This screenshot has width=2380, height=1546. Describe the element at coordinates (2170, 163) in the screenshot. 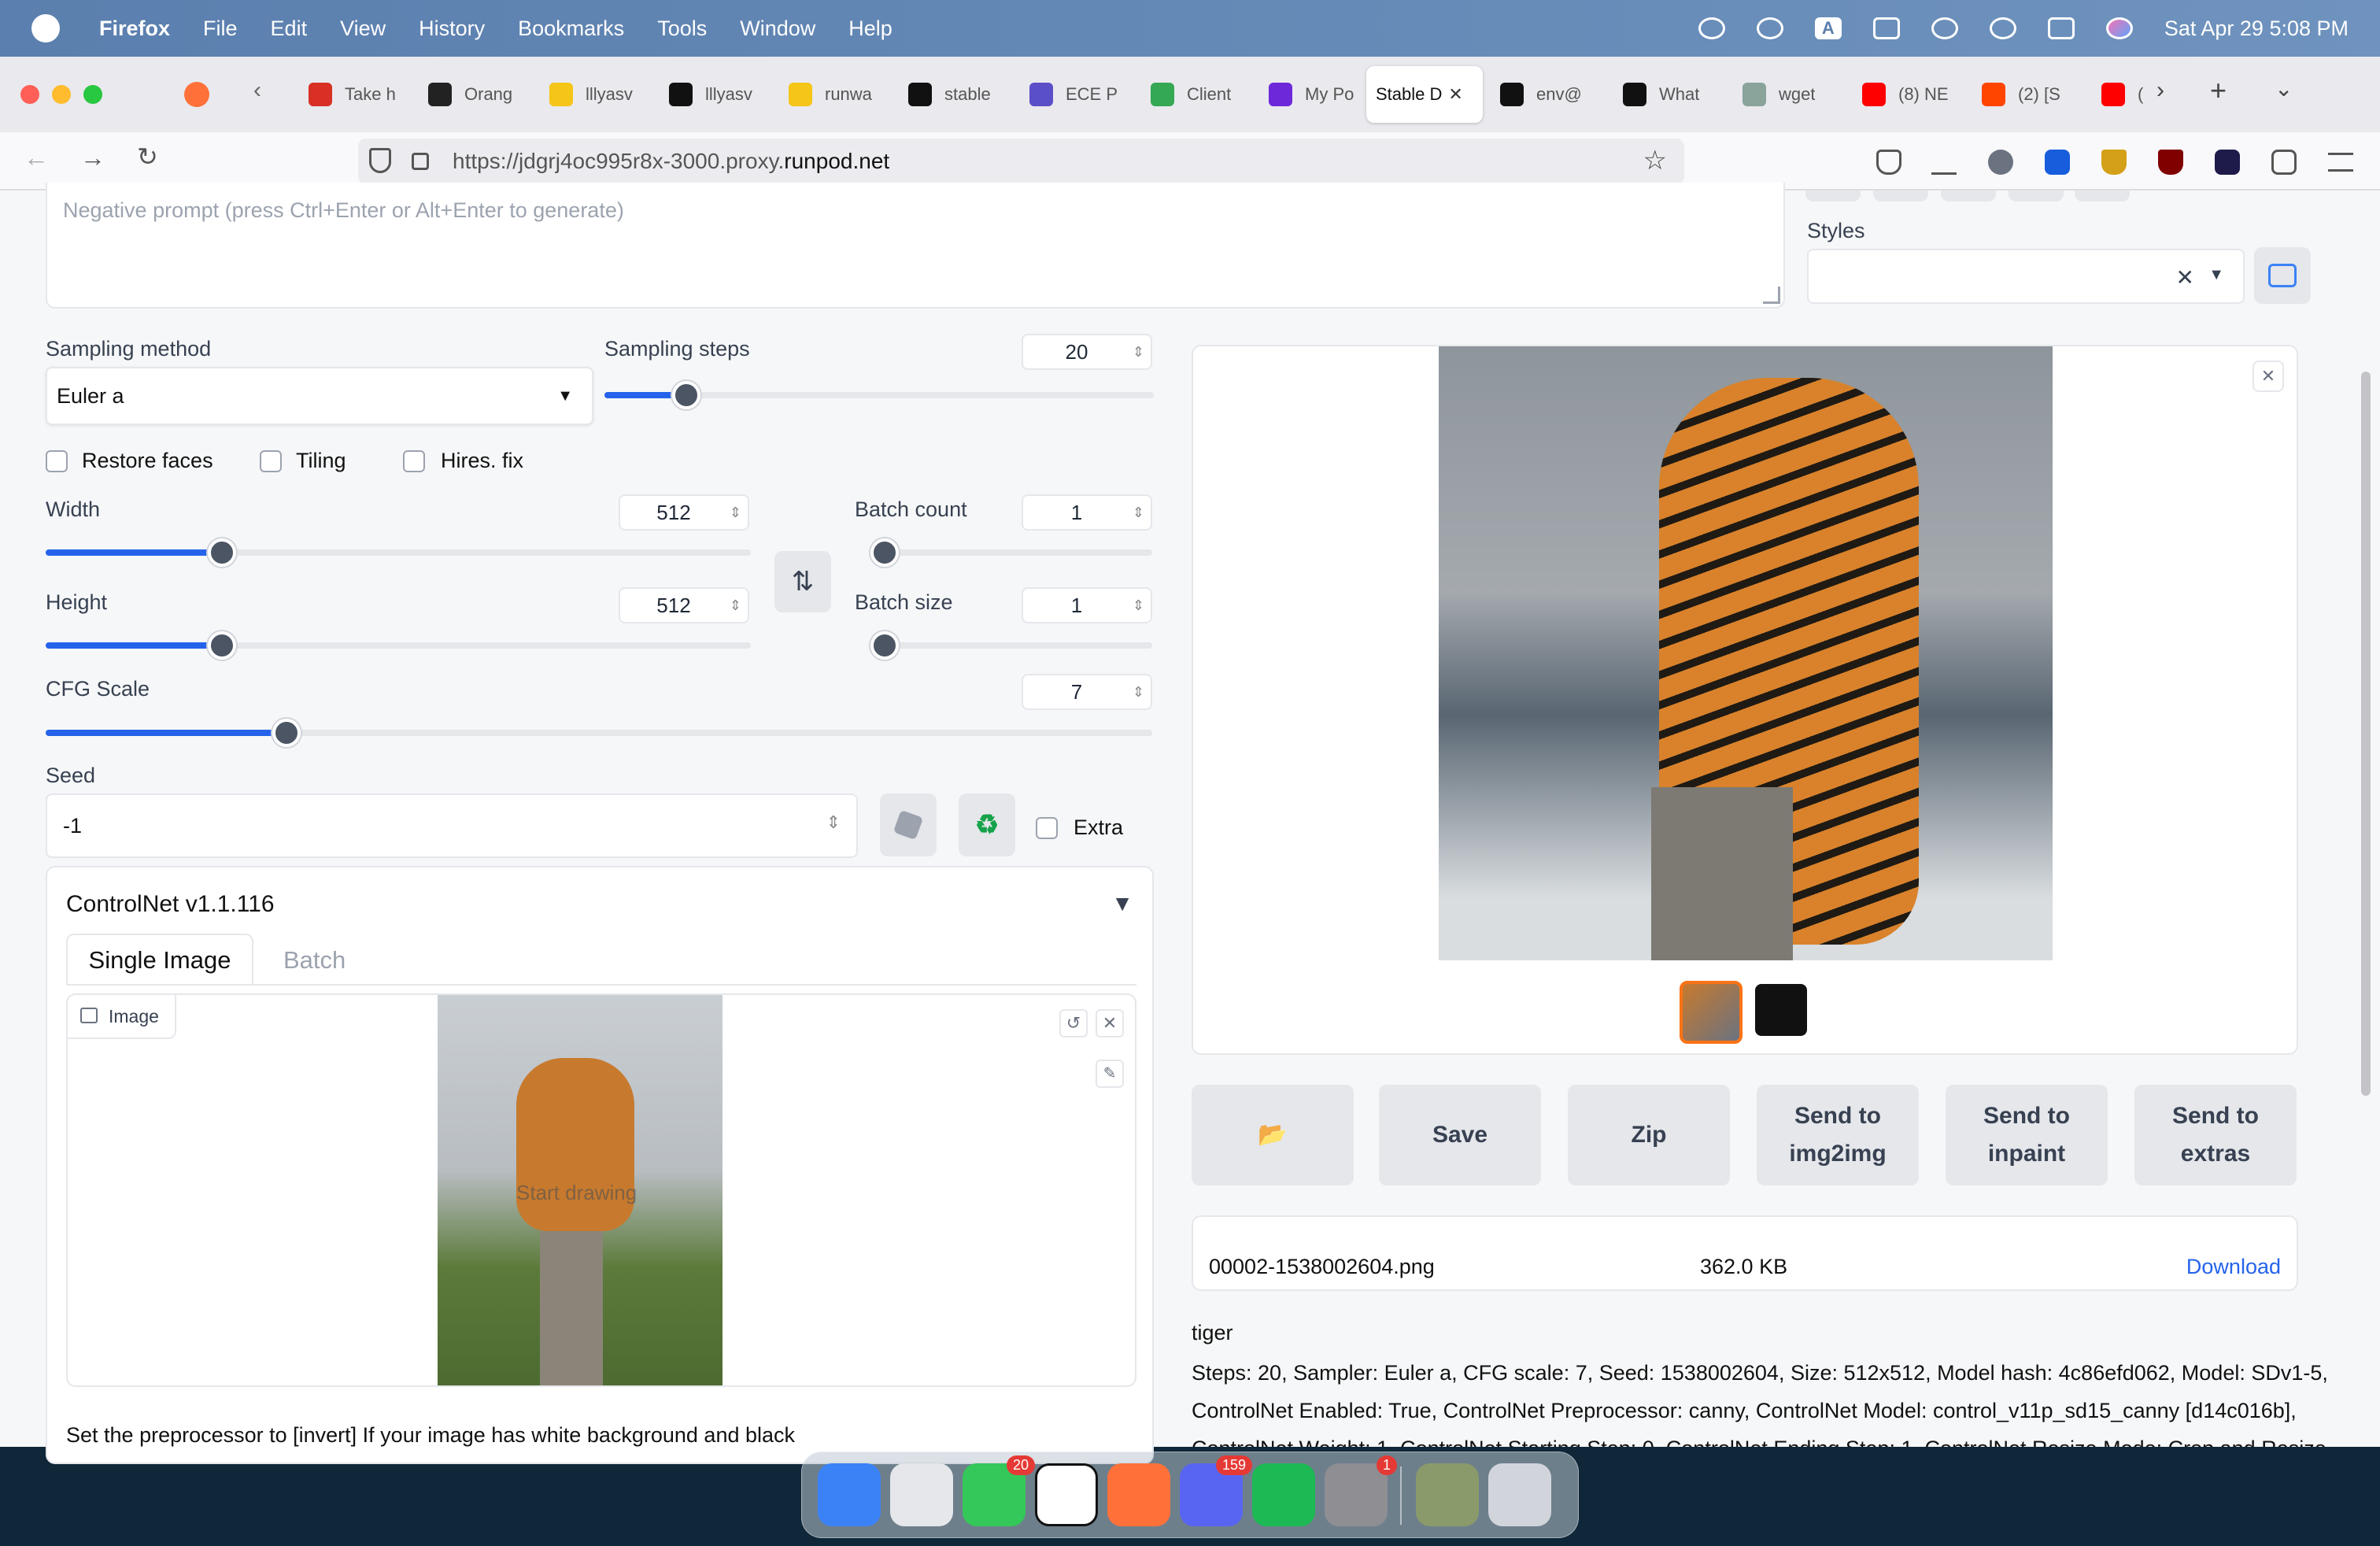

I see `ublock-origin-icon` at that location.